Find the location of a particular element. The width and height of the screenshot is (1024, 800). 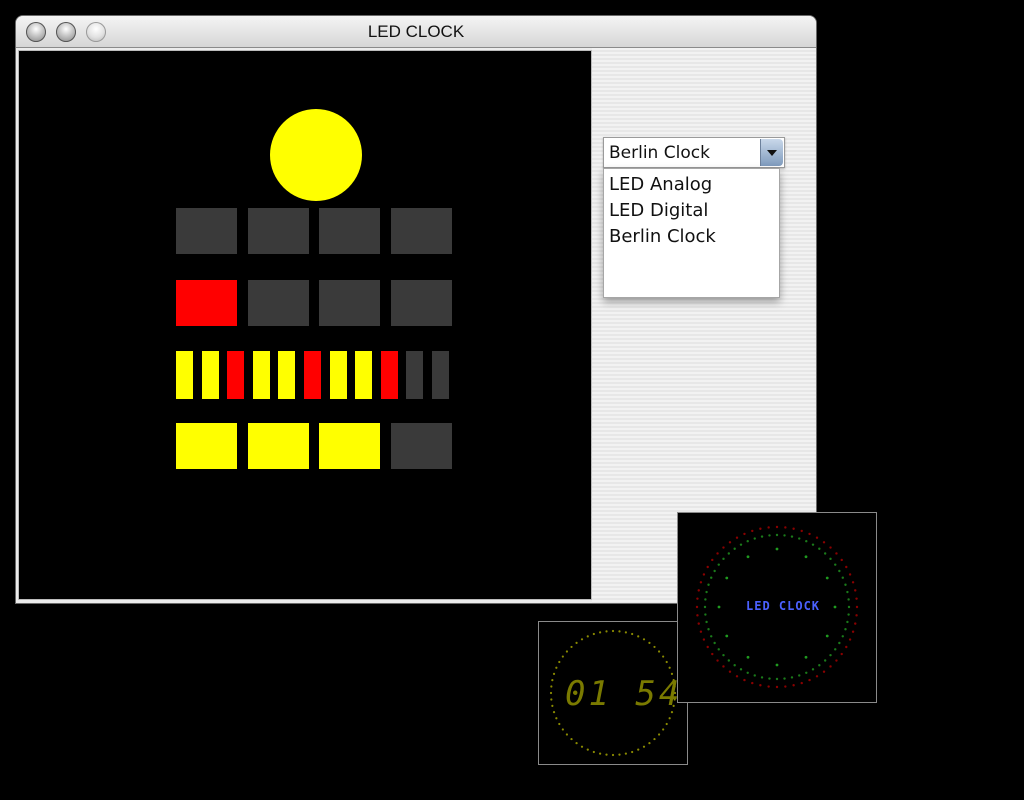

clock-type-dropdown: LED Analog LED Digital Berlin Clock is located at coordinates (691, 233).